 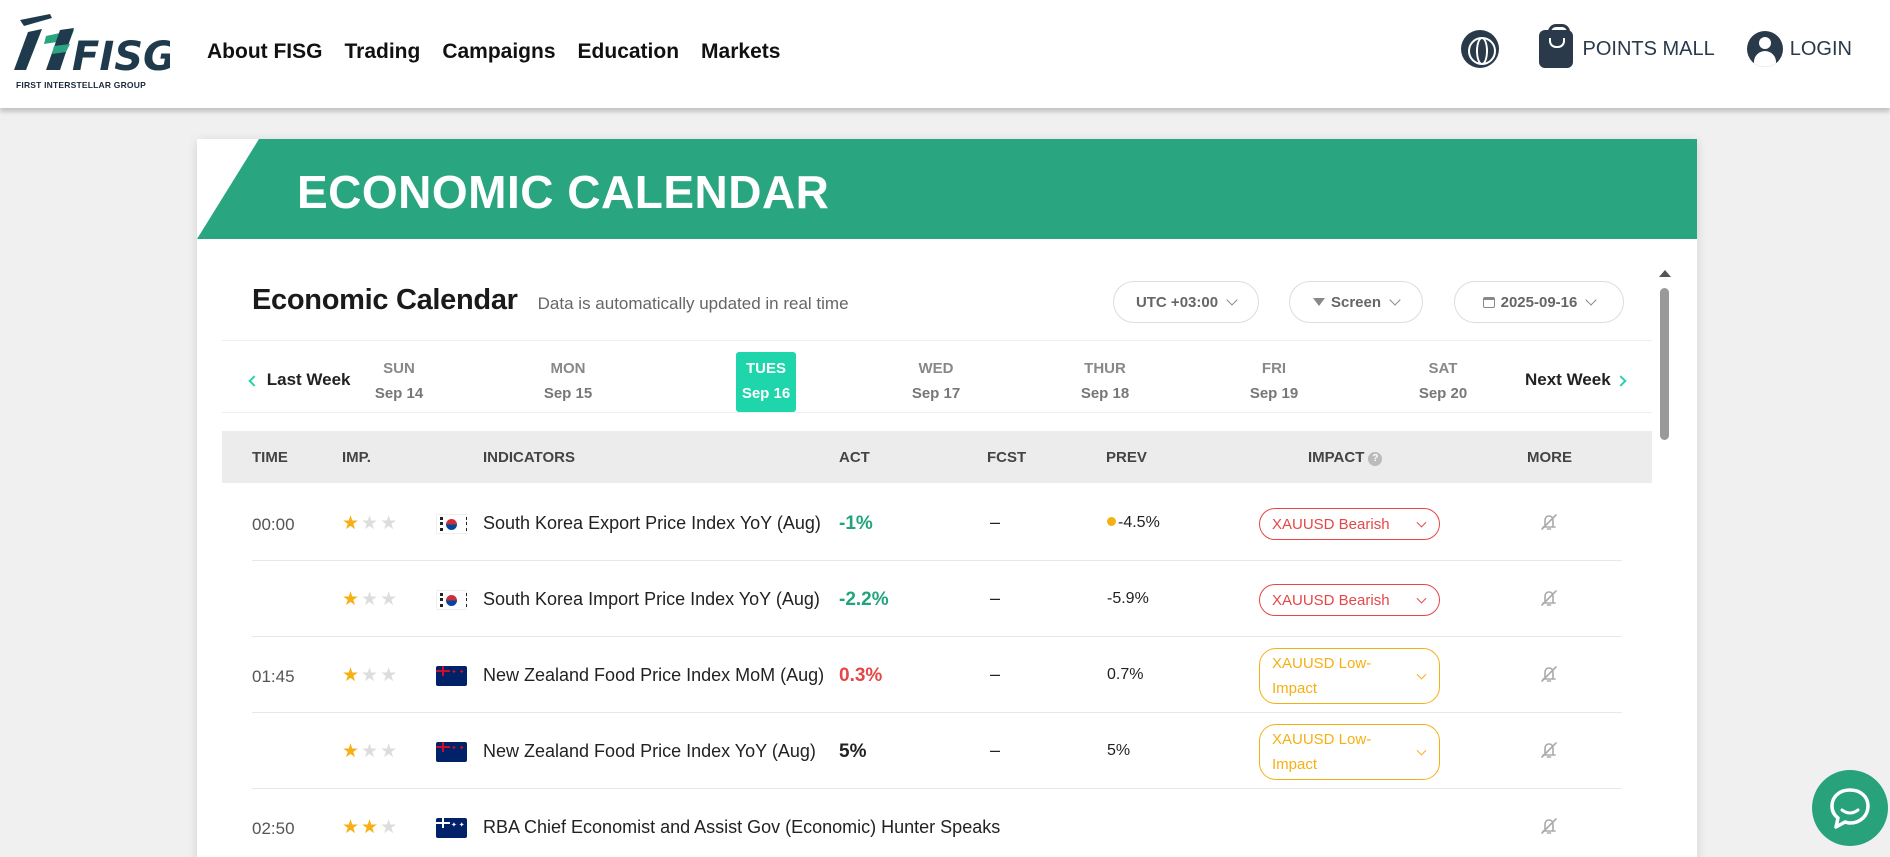 I want to click on day-tues-selected: TUES Sep 16, so click(x=766, y=382).